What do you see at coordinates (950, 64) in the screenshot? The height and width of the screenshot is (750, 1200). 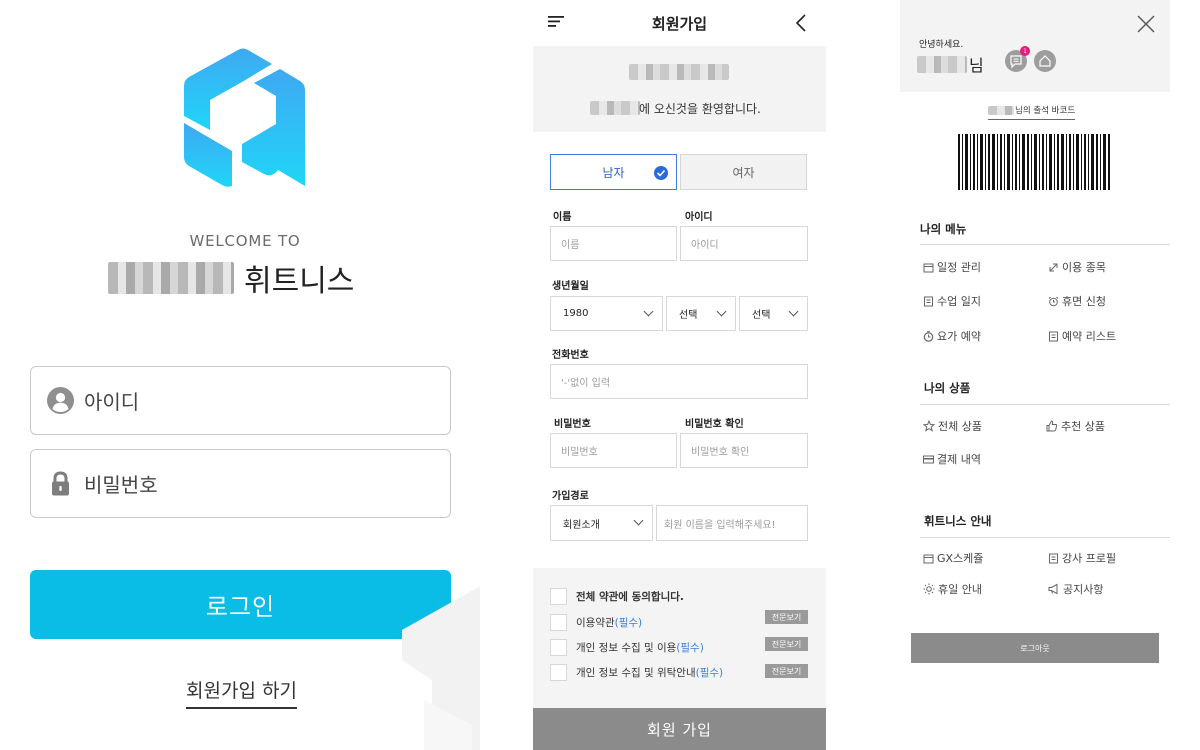 I see `user-name: 님` at bounding box center [950, 64].